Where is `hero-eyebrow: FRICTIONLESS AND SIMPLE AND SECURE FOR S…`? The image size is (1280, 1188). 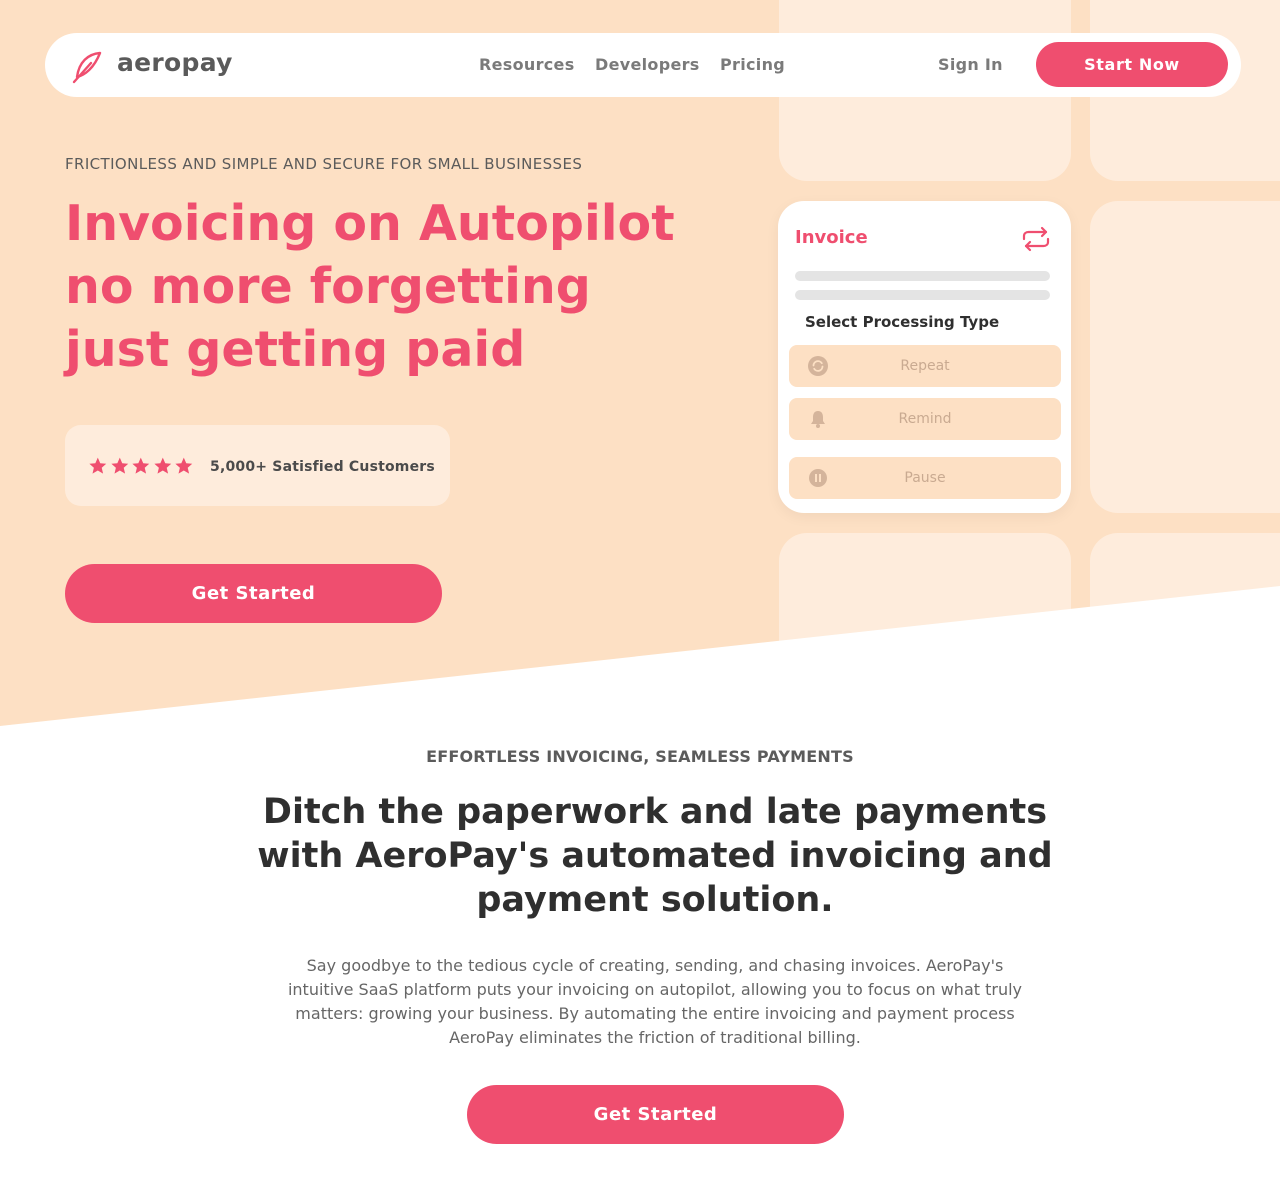 hero-eyebrow: FRICTIONLESS AND SIMPLE AND SECURE FOR S… is located at coordinates (324, 164).